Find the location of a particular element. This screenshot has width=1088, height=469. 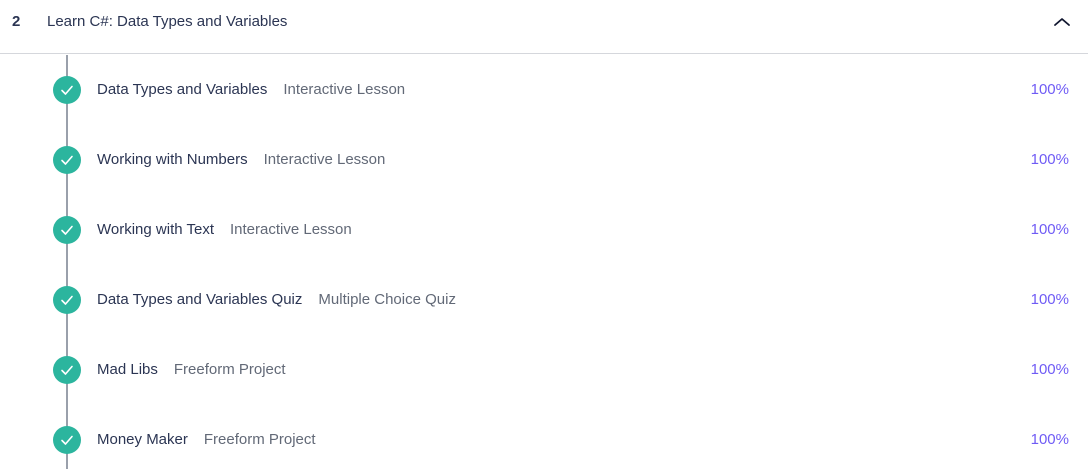

lesson-title-text: Working with Text is located at coordinates (155, 229).